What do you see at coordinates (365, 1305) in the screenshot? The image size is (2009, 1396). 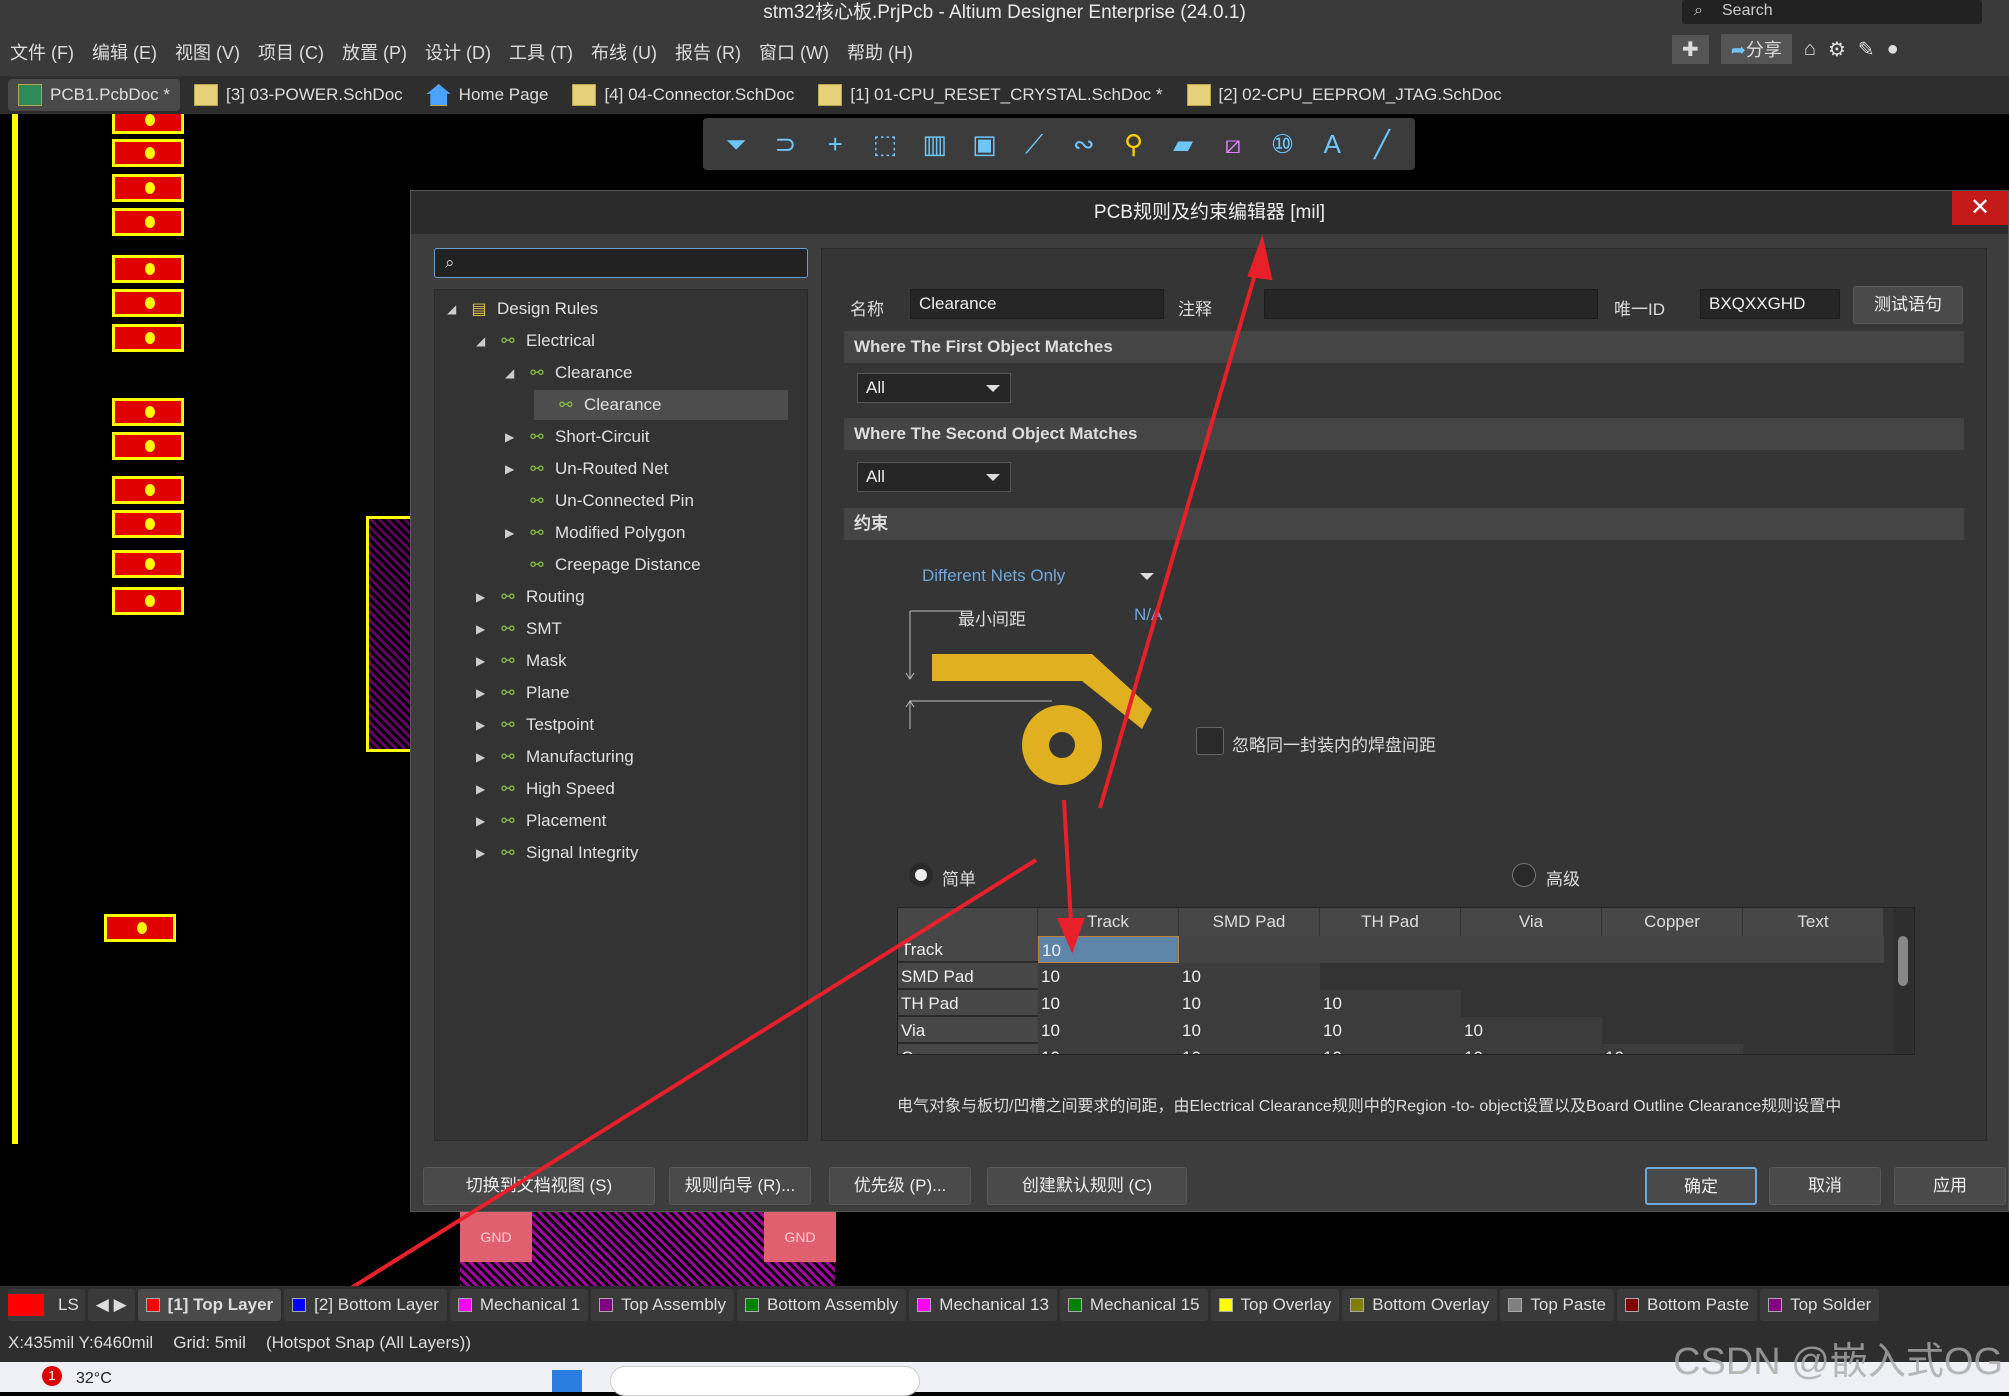 I see `layer-tab--2-bottom-layer: [2] Bottom Layer` at bounding box center [365, 1305].